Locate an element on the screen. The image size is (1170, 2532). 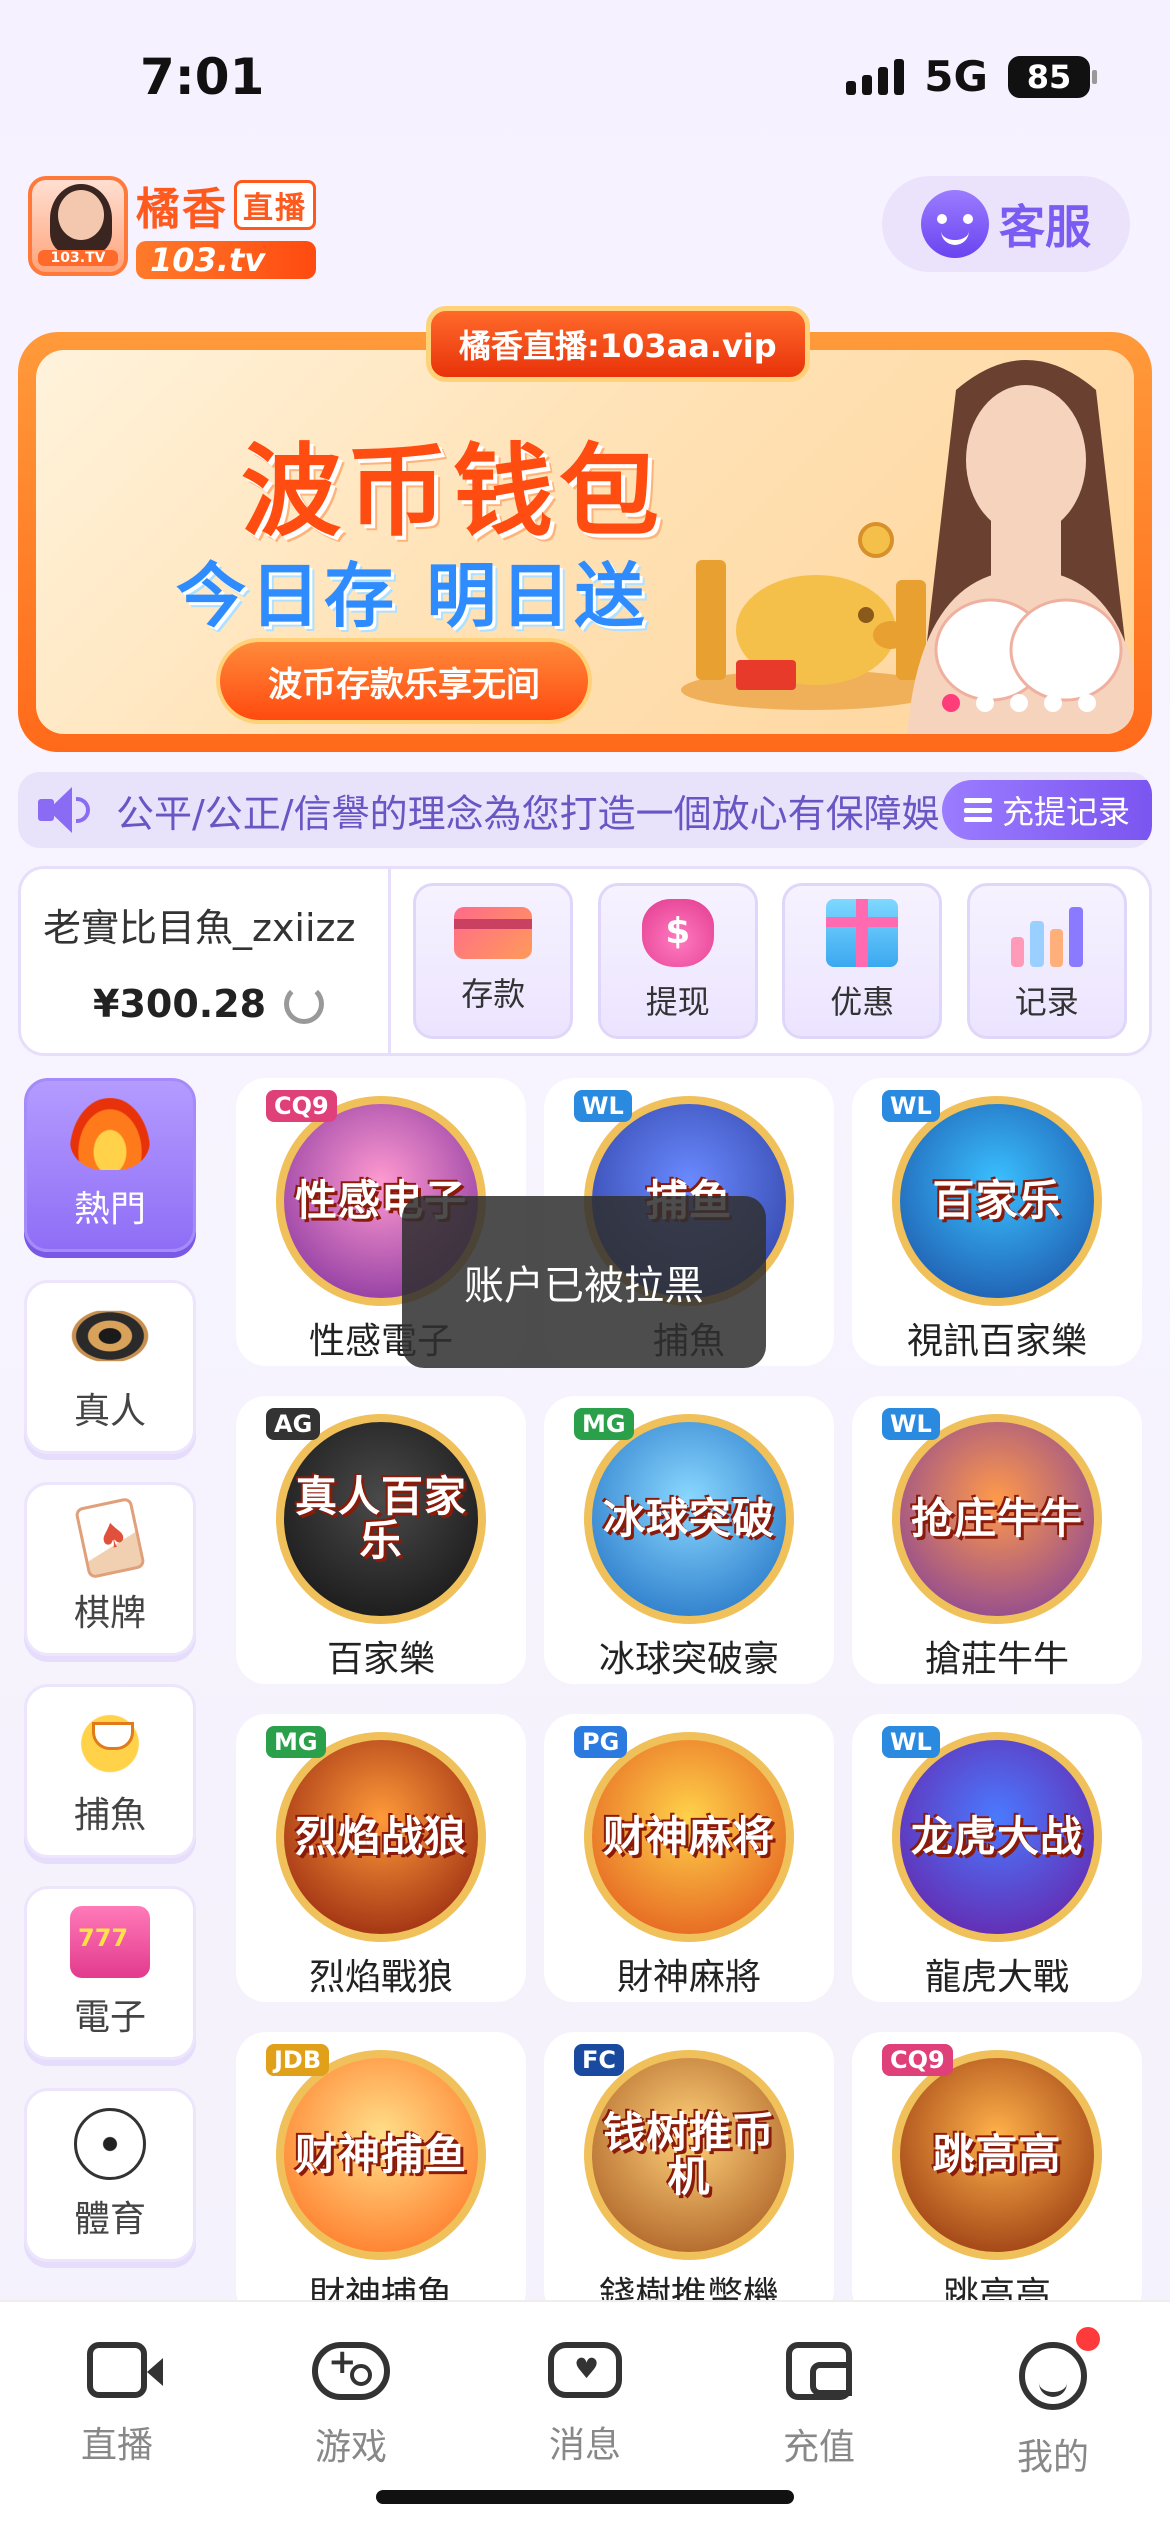
category-hot: 熱門 is located at coordinates (110, 1165).